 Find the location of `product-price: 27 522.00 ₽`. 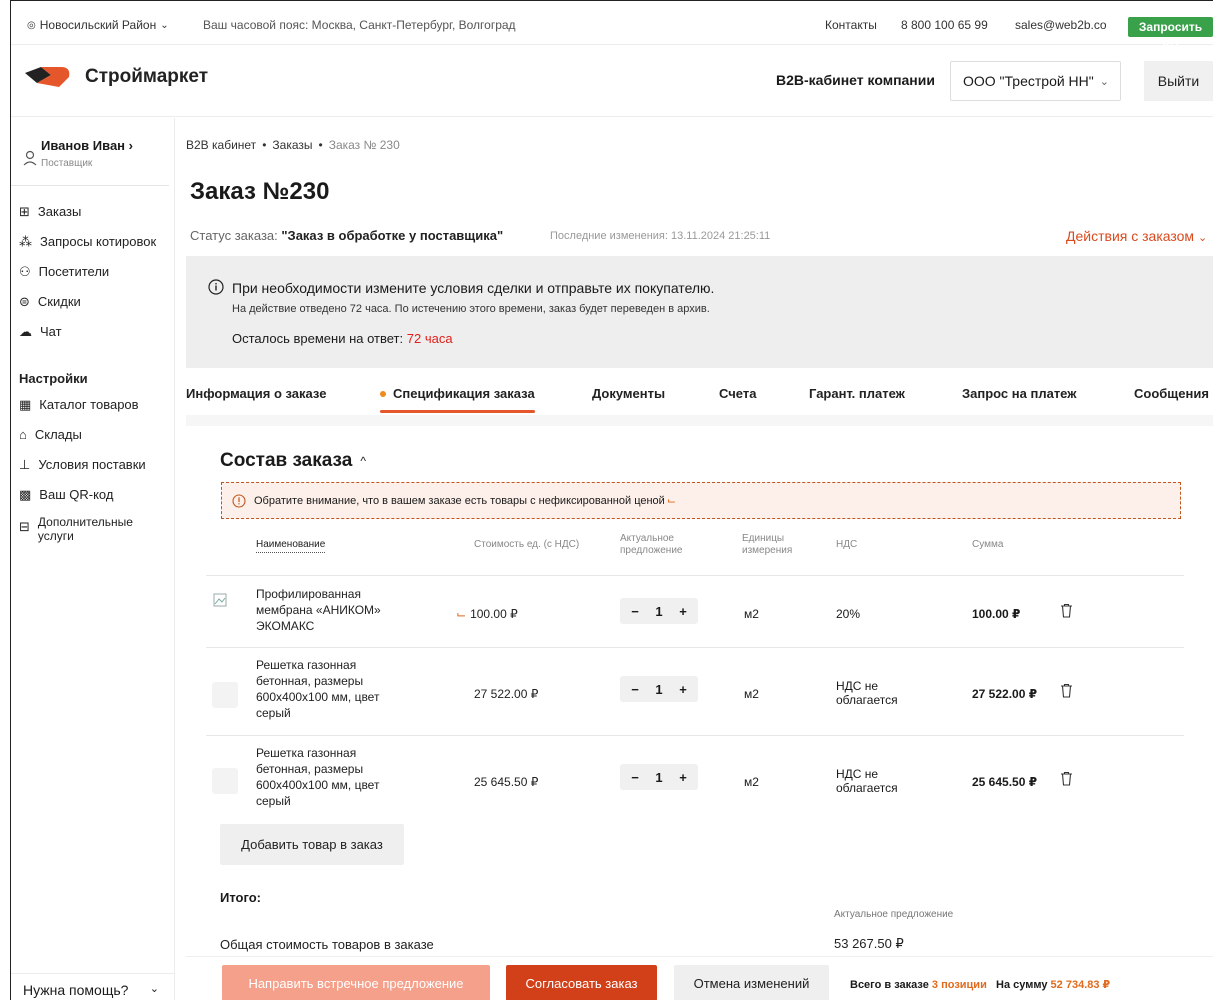

product-price: 27 522.00 ₽ is located at coordinates (506, 694).